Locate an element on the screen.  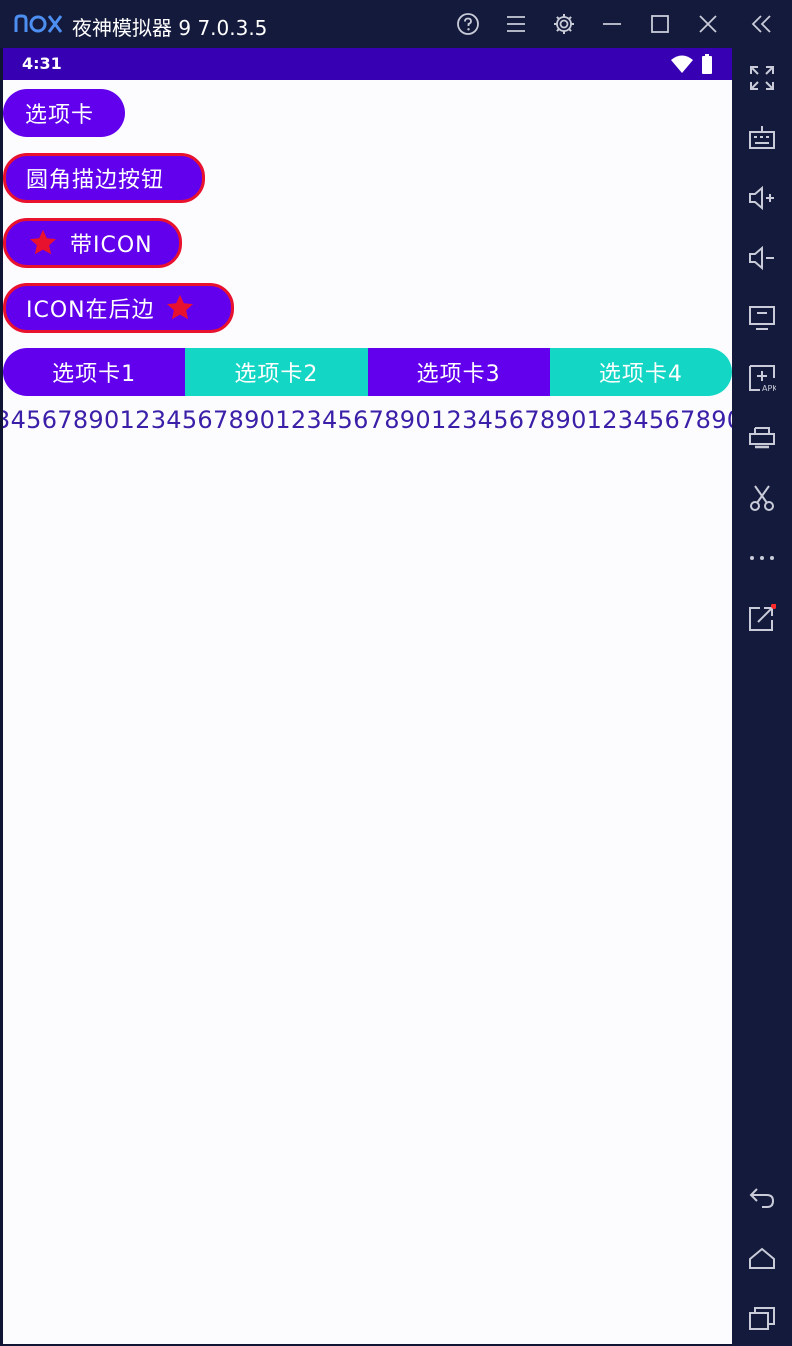
scissors-icon is located at coordinates (762, 498).